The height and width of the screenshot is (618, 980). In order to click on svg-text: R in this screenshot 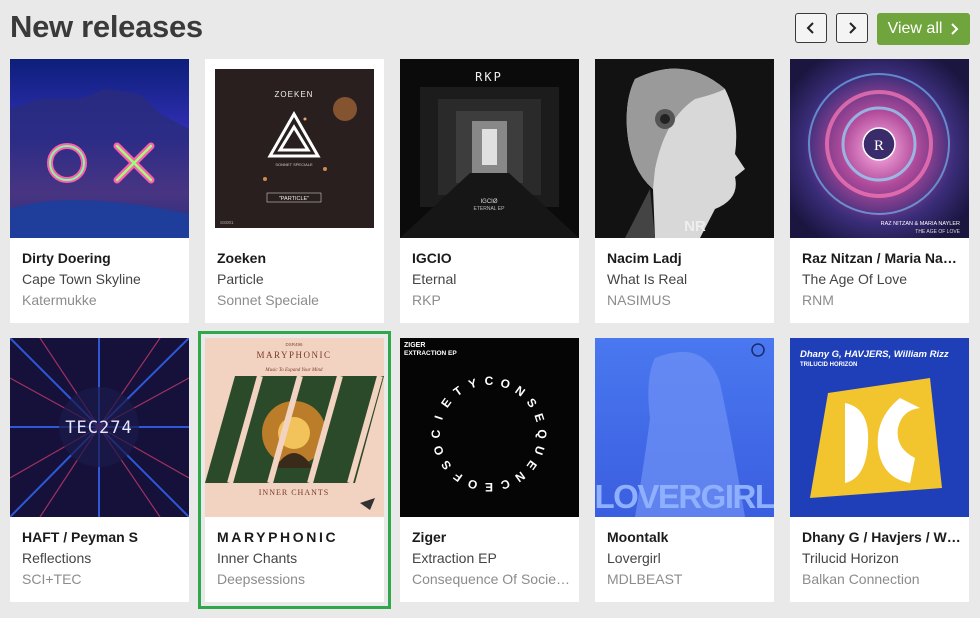, I will do `click(879, 146)`.